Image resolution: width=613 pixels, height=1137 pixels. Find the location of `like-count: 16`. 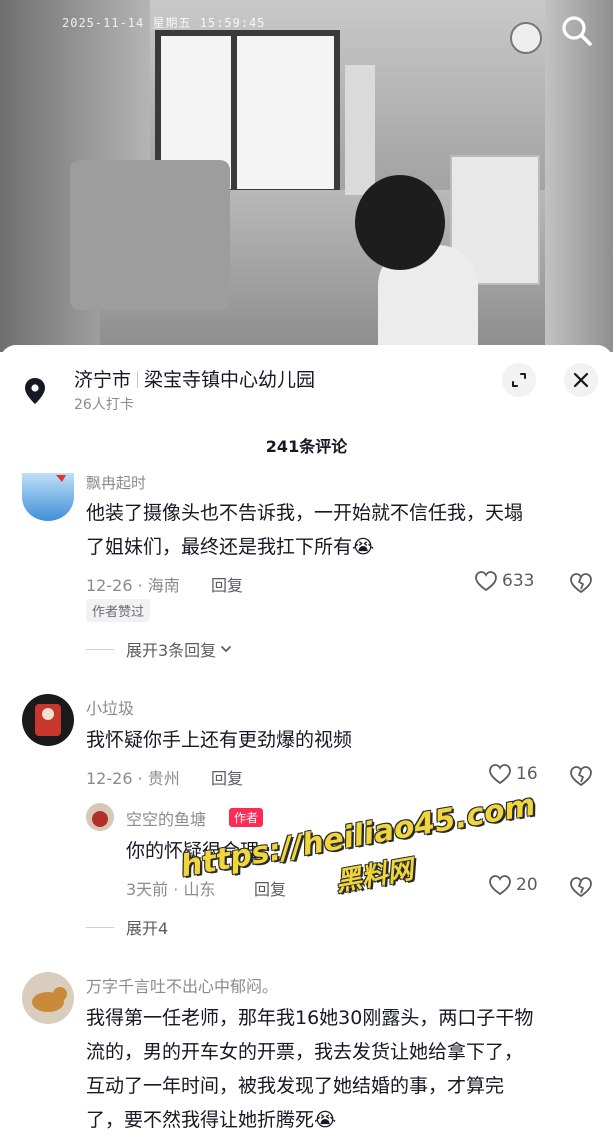

like-count: 16 is located at coordinates (527, 774).